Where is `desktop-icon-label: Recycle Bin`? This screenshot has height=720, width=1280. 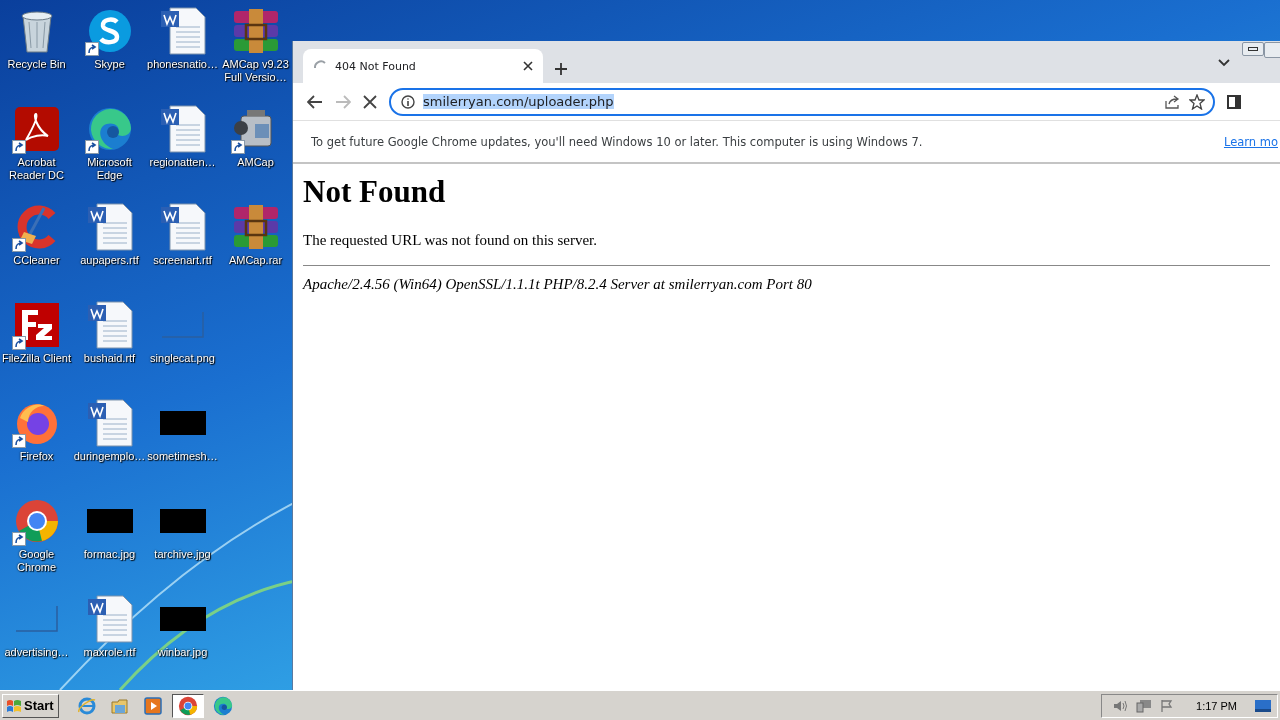
desktop-icon-label: Recycle Bin is located at coordinates (36, 64).